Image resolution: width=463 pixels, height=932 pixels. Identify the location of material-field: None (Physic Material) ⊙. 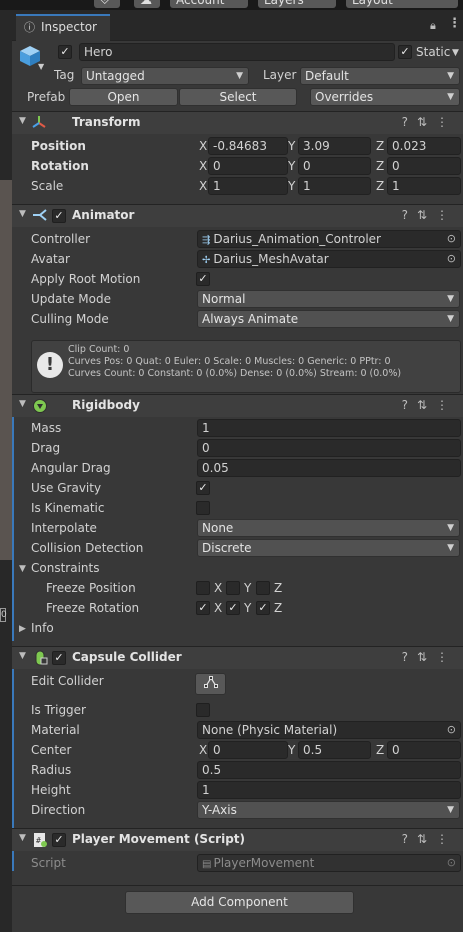
(329, 730).